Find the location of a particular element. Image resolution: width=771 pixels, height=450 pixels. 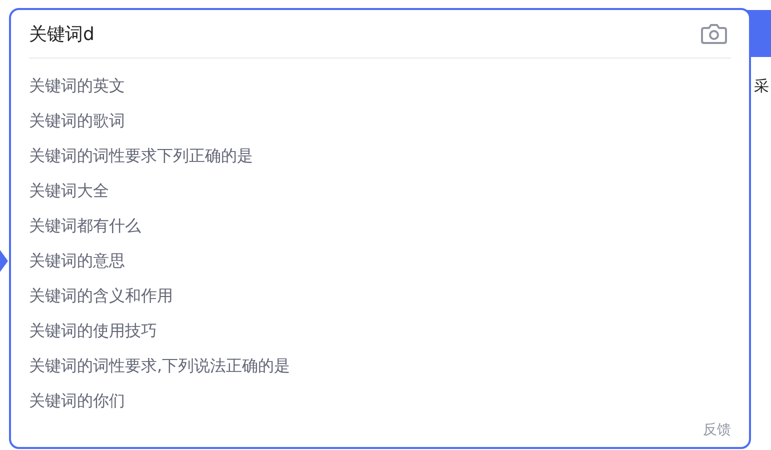

page-text: 采 is located at coordinates (761, 86).